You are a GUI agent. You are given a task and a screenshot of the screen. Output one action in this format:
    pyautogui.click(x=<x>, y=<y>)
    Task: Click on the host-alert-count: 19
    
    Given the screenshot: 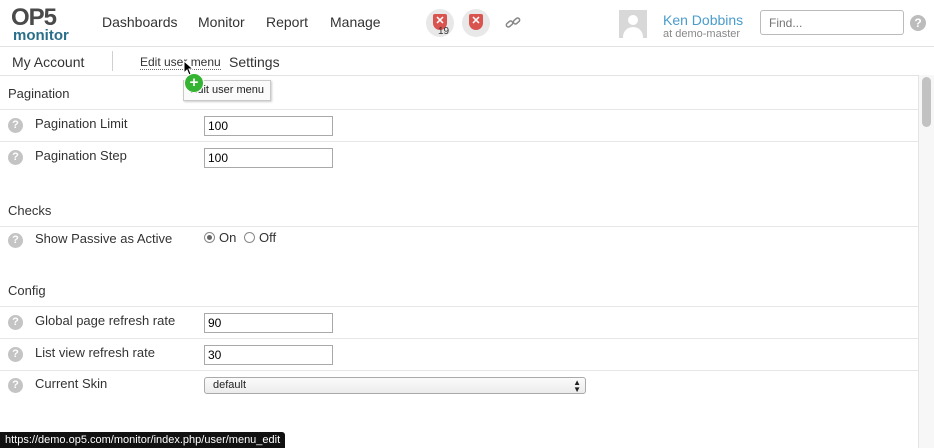 What is the action you would take?
    pyautogui.click(x=444, y=31)
    